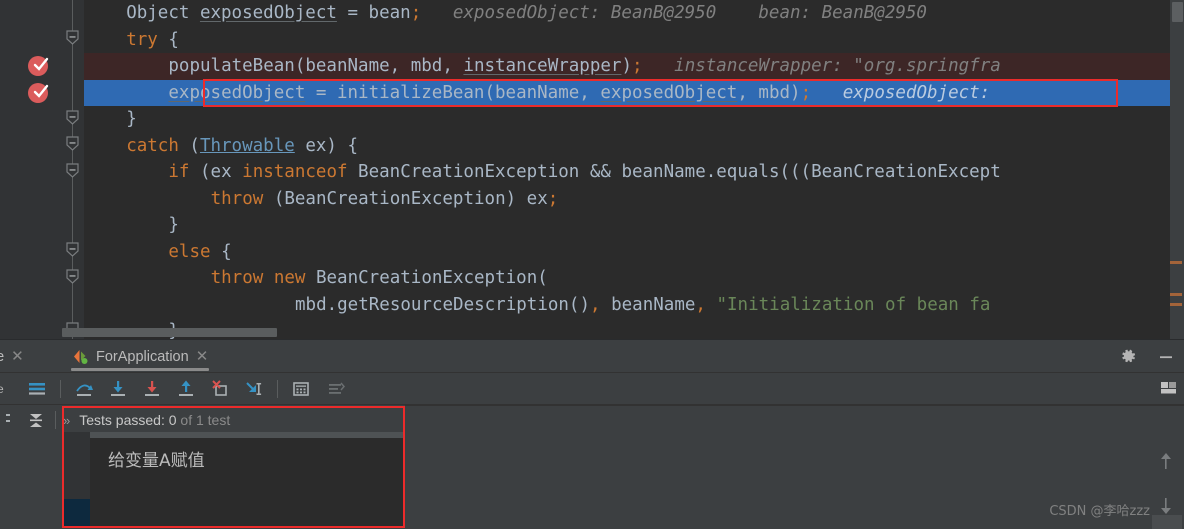 Image resolution: width=1184 pixels, height=529 pixels. What do you see at coordinates (76, 479) in the screenshot?
I see `console-gutter` at bounding box center [76, 479].